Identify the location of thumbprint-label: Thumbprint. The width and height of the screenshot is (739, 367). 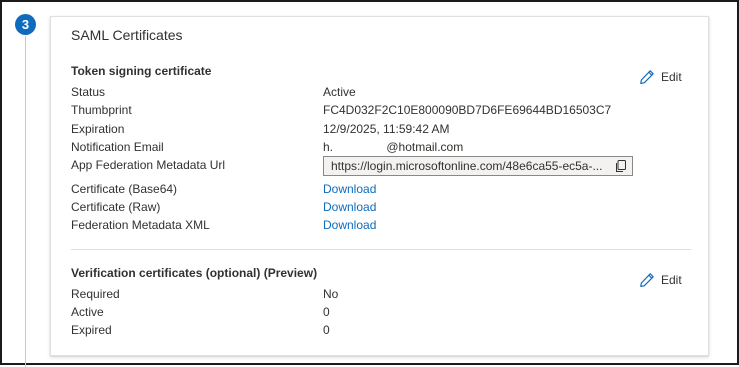
(101, 110).